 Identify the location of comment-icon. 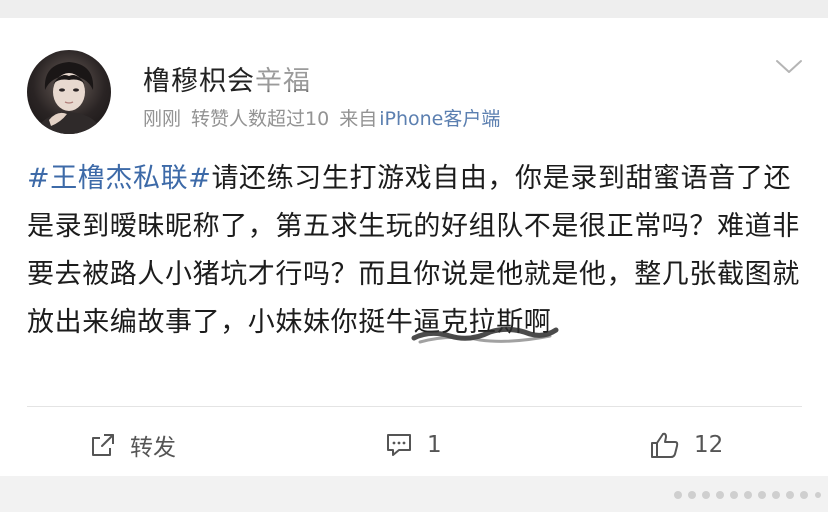
(399, 445).